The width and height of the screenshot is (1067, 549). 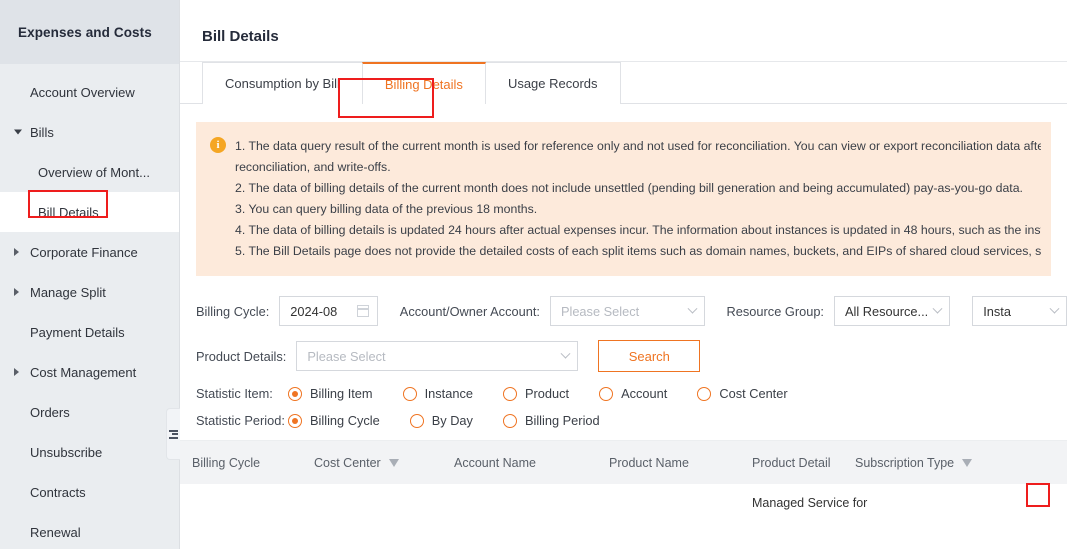 I want to click on sidebar-item-label: Renewal, so click(x=55, y=532).